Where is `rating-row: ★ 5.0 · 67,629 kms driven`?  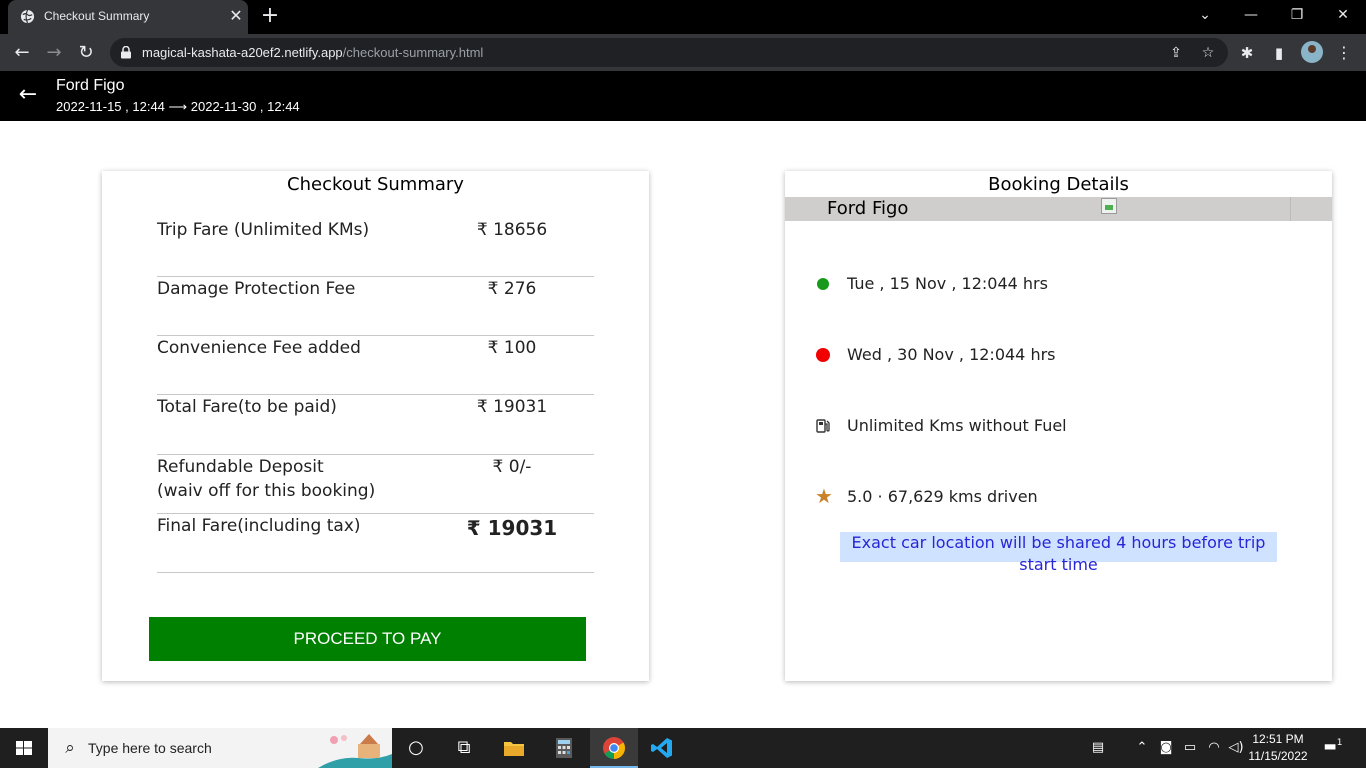 rating-row: ★ 5.0 · 67,629 kms driven is located at coordinates (1055, 498).